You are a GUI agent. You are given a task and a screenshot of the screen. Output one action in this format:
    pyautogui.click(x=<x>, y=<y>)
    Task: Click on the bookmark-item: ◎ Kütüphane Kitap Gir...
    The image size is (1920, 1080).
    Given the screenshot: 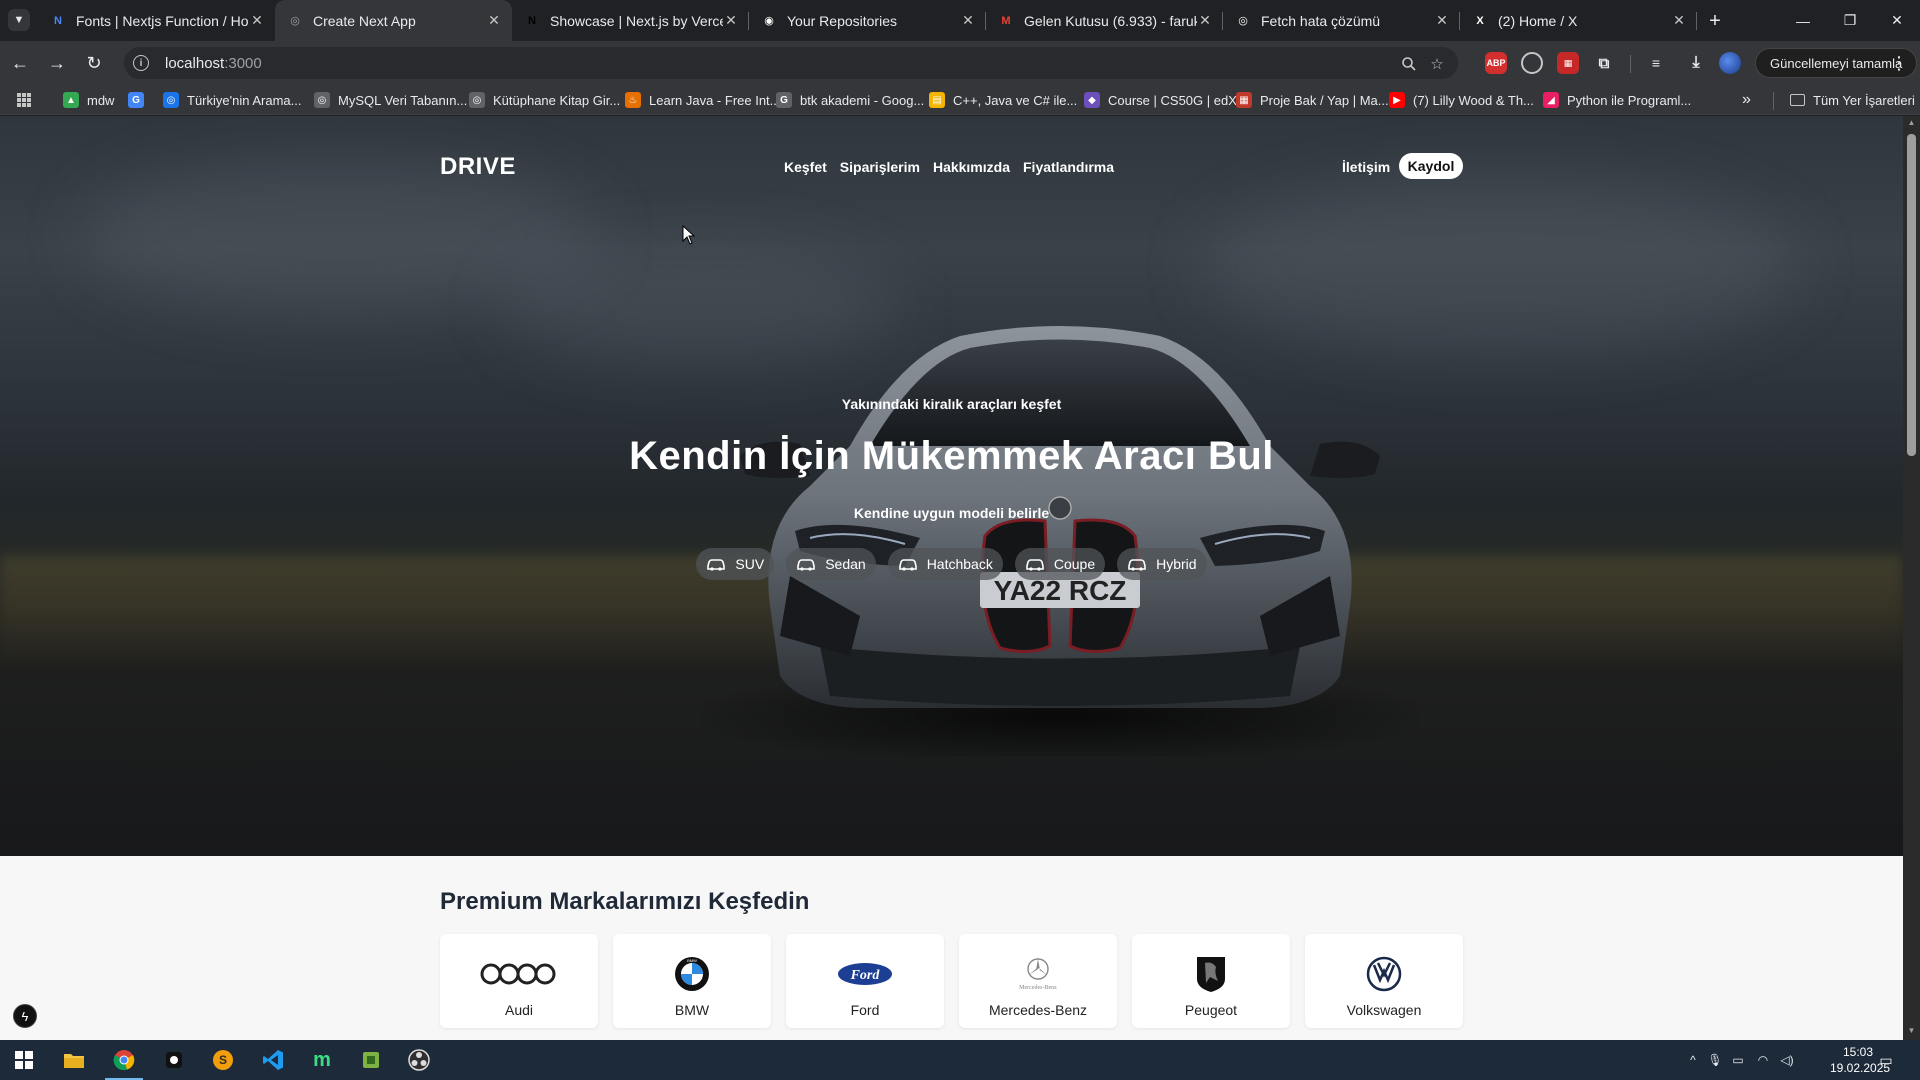 What is the action you would take?
    pyautogui.click(x=544, y=100)
    